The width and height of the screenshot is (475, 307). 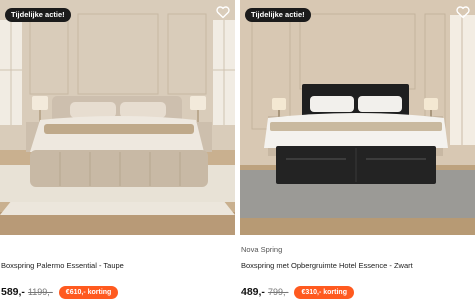 I want to click on discount-badge: €310,- korting, so click(x=324, y=292).